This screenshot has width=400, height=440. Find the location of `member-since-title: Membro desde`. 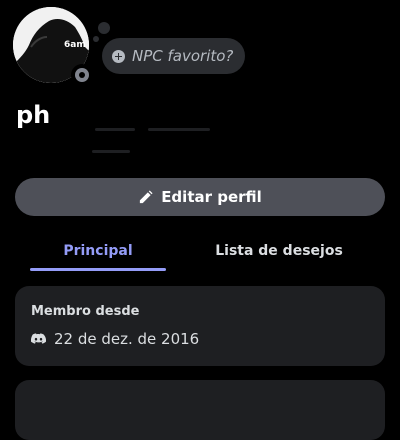

member-since-title: Membro desde is located at coordinates (85, 311).